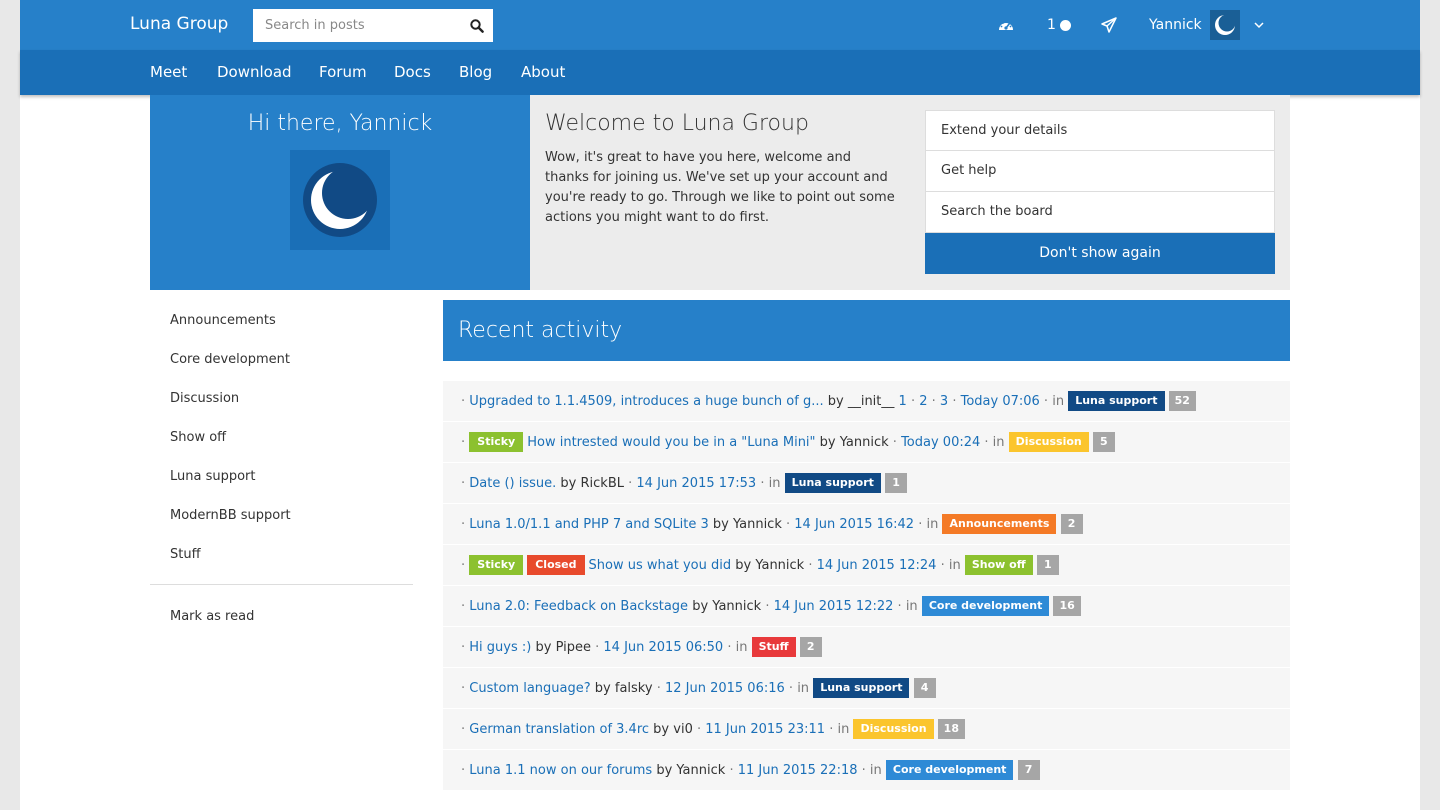  What do you see at coordinates (281, 476) in the screenshot?
I see `sidebar-item-luna-support: Luna support` at bounding box center [281, 476].